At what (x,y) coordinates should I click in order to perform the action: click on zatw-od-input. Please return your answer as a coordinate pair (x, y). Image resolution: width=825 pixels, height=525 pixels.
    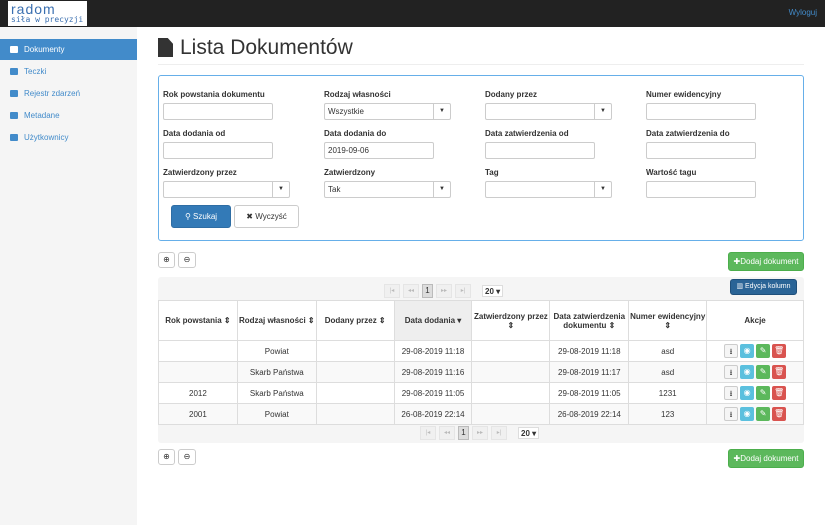
    Looking at the image, I should click on (540, 150).